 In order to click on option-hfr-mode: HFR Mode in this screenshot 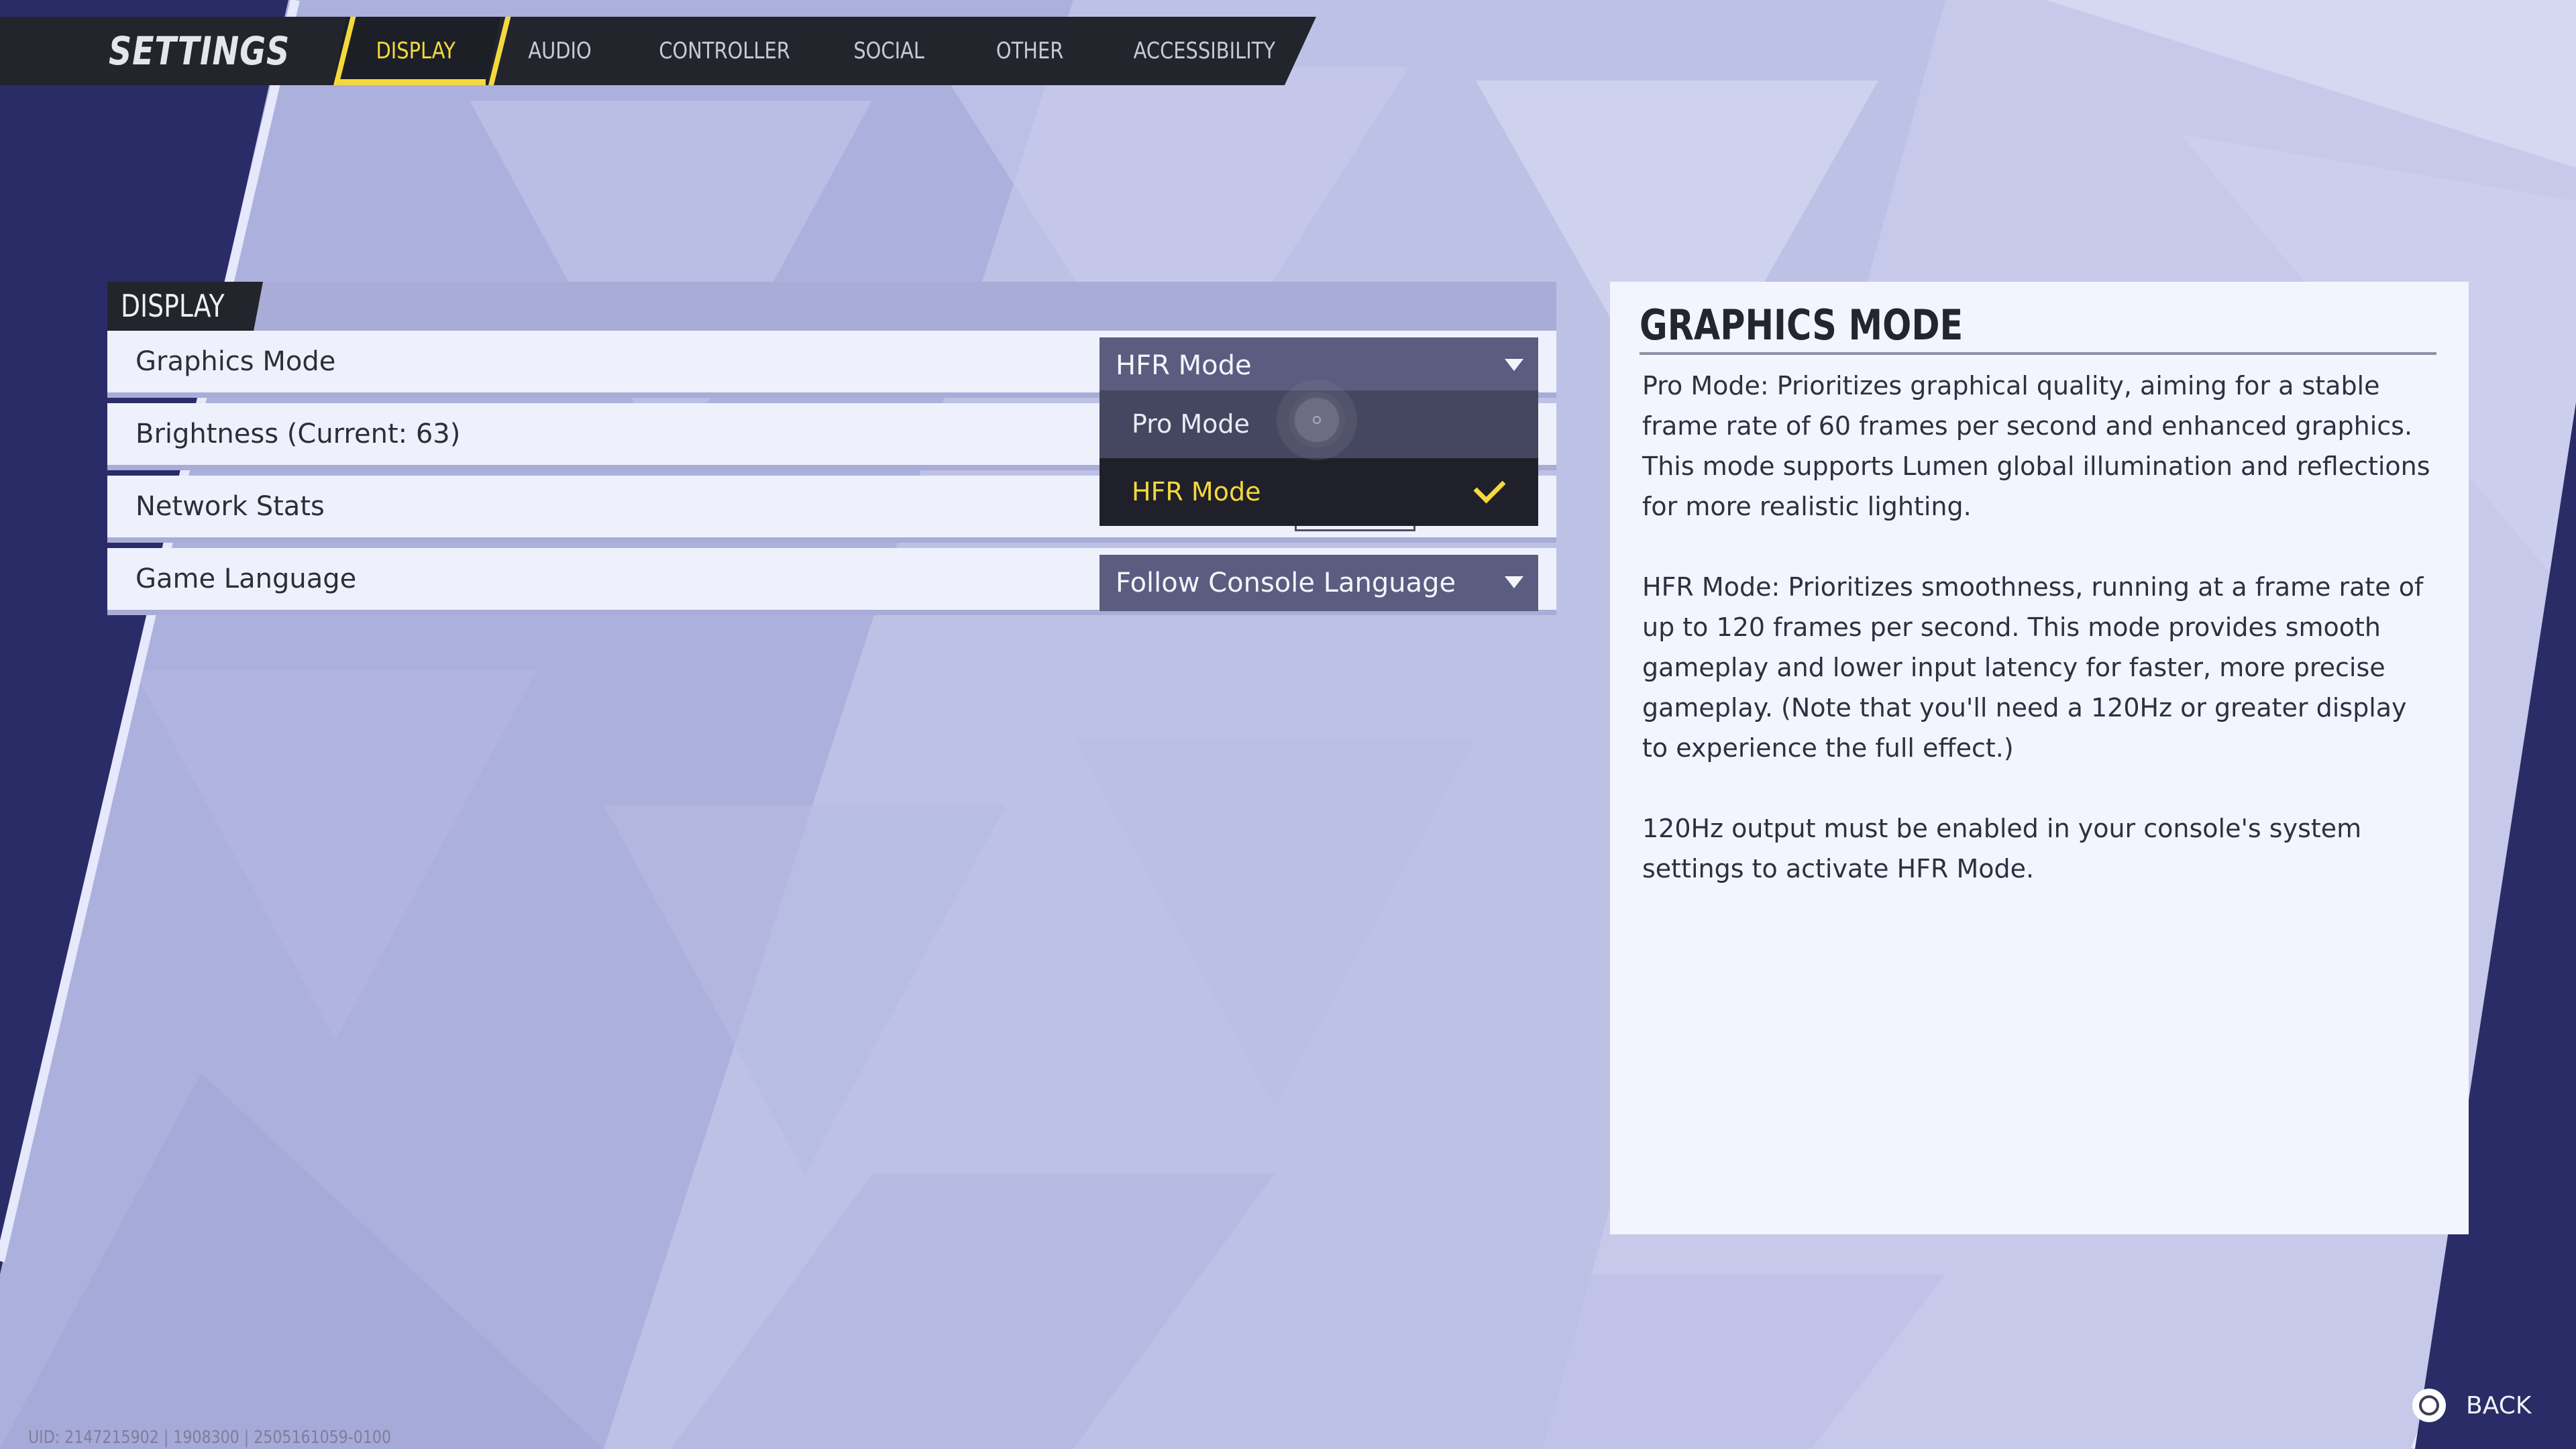, I will do `click(1318, 492)`.